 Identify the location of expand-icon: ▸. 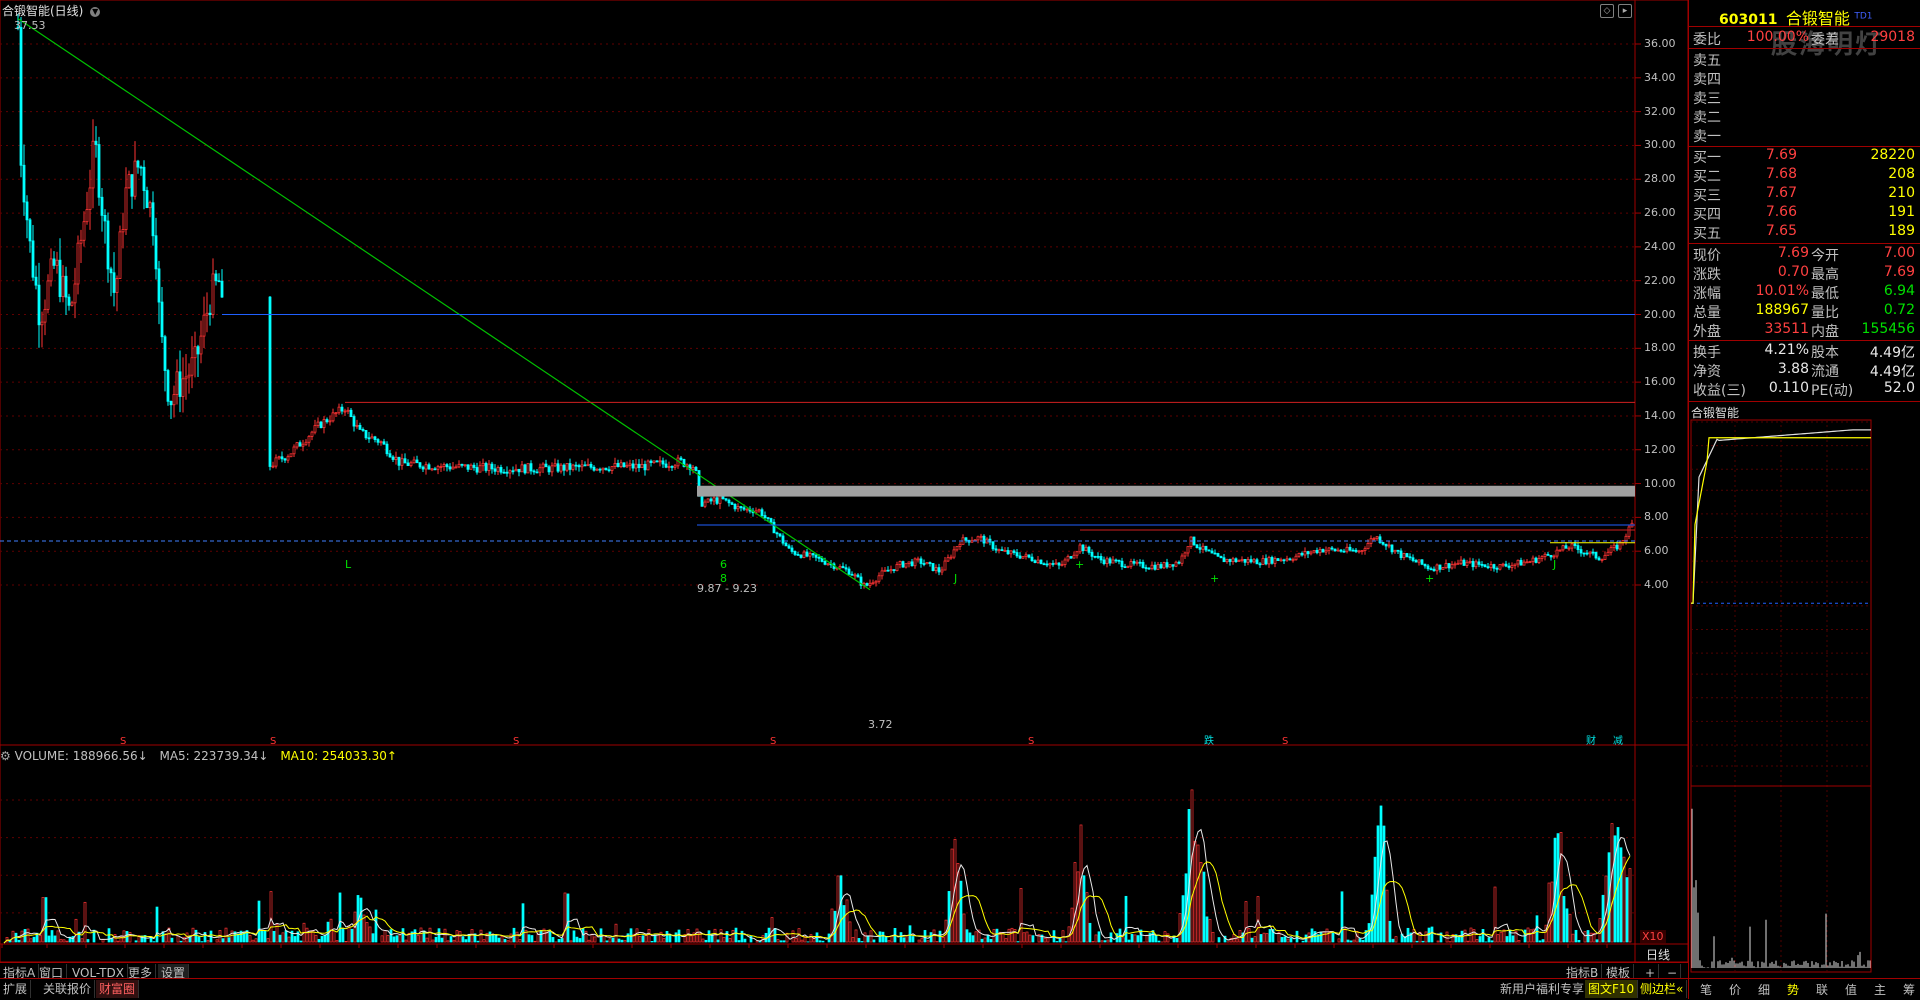
(1625, 11).